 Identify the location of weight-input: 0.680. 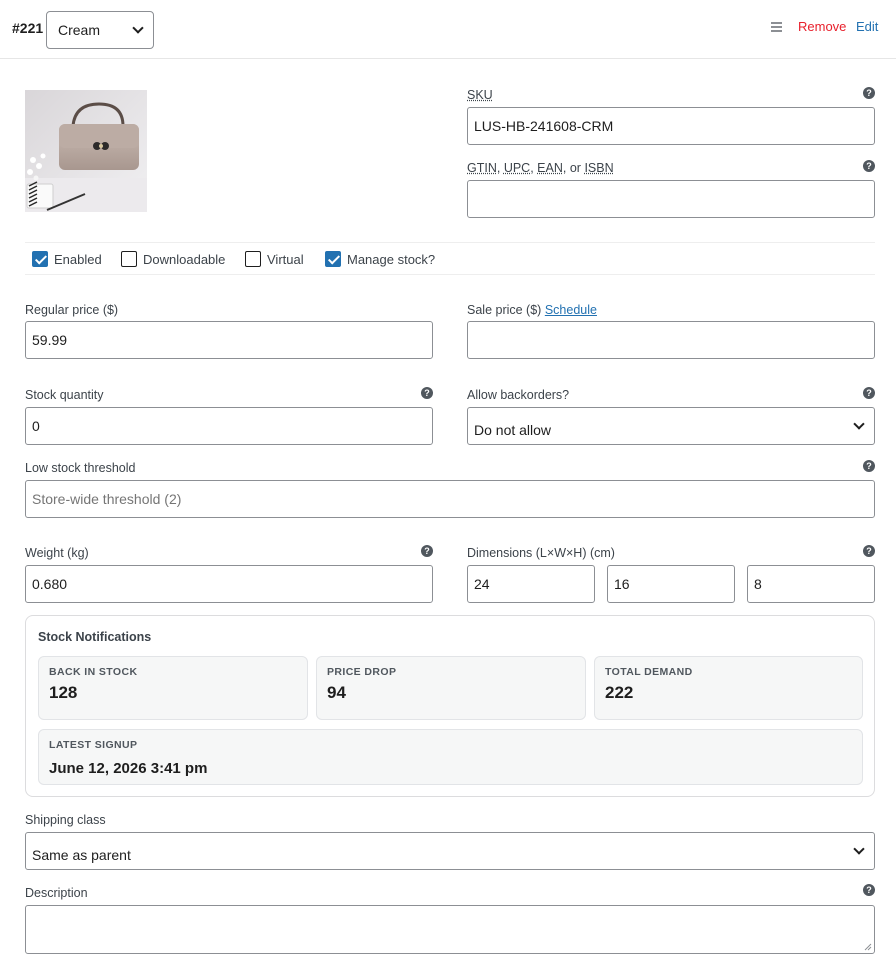
(229, 584).